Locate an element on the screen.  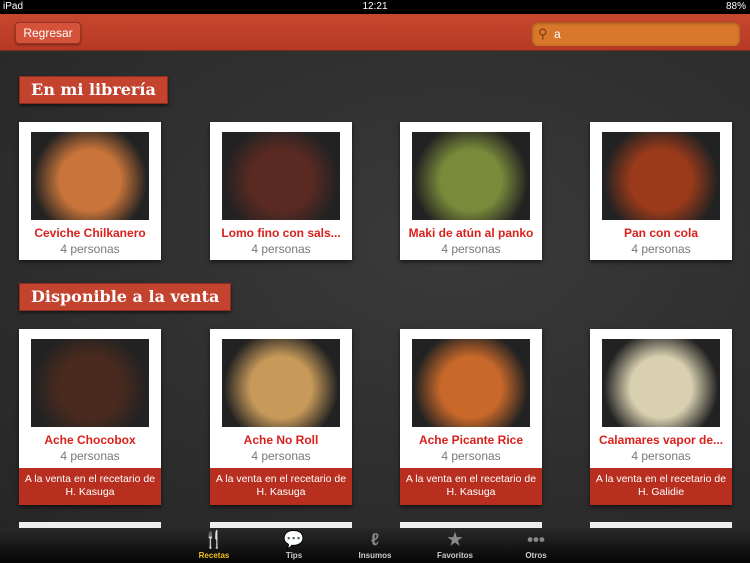
search-input: ⚲ a is located at coordinates (636, 34).